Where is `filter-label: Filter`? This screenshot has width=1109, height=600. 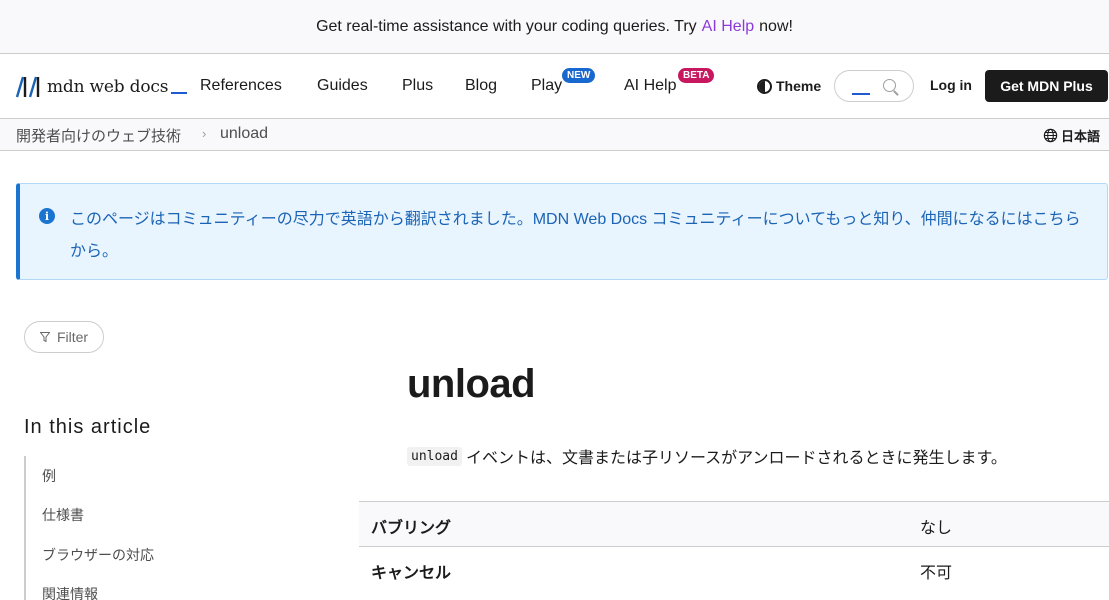
filter-label: Filter is located at coordinates (72, 337).